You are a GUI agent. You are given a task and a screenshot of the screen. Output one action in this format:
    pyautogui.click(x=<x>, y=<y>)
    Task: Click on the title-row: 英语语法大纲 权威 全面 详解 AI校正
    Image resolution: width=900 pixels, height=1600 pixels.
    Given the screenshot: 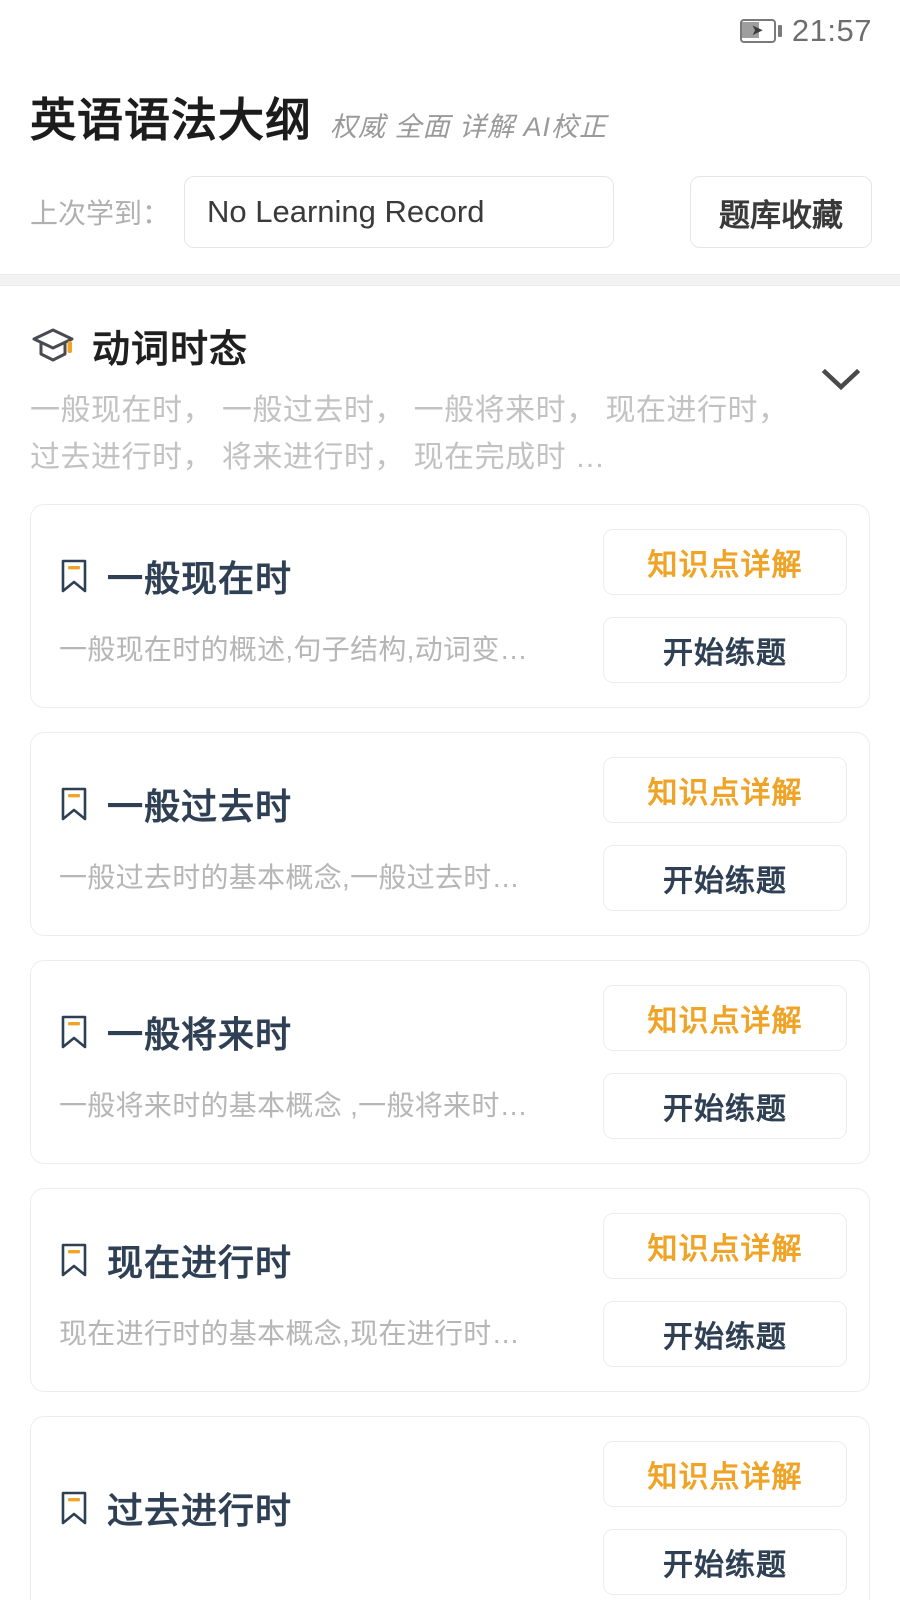 What is the action you would take?
    pyautogui.click(x=450, y=117)
    